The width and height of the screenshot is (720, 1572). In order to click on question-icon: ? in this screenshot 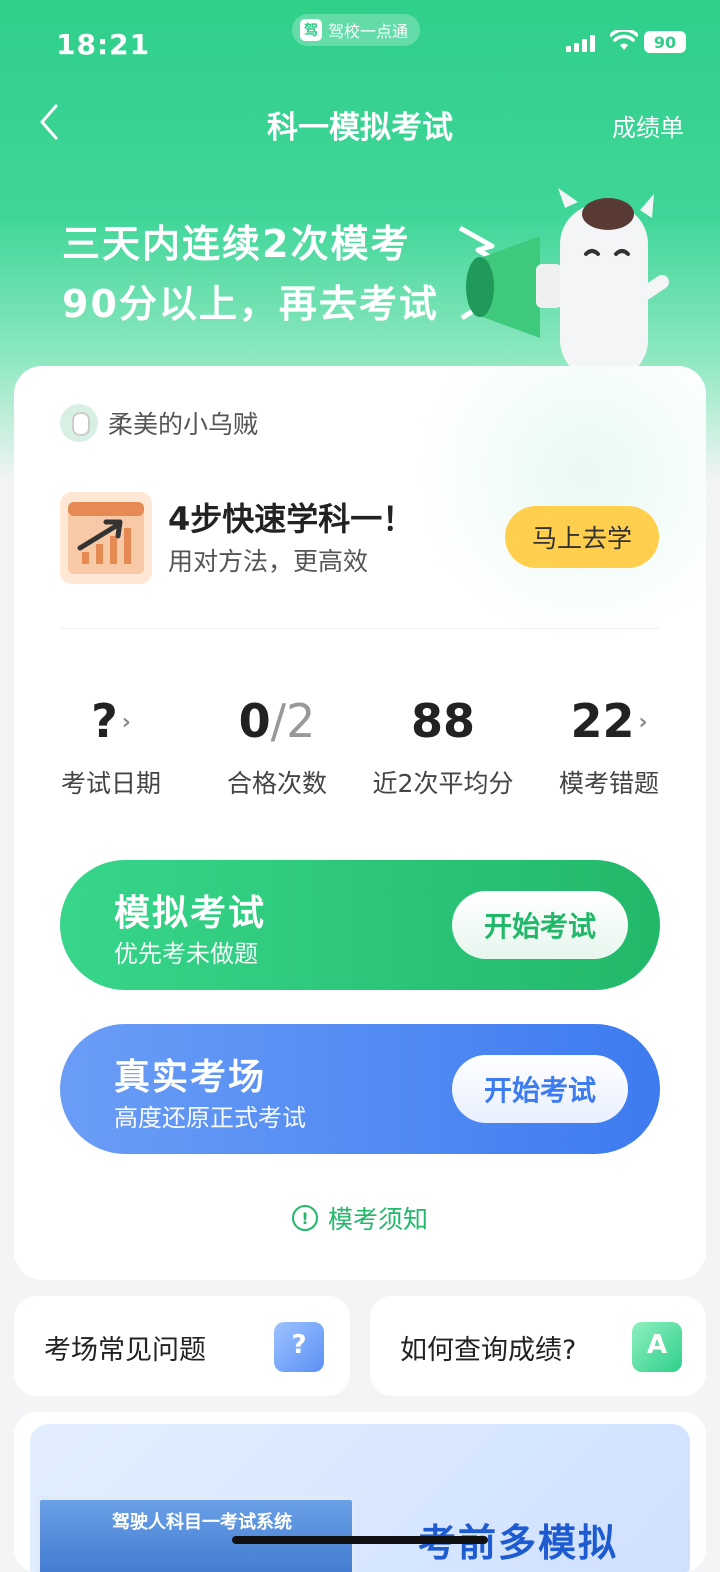, I will do `click(299, 1347)`.